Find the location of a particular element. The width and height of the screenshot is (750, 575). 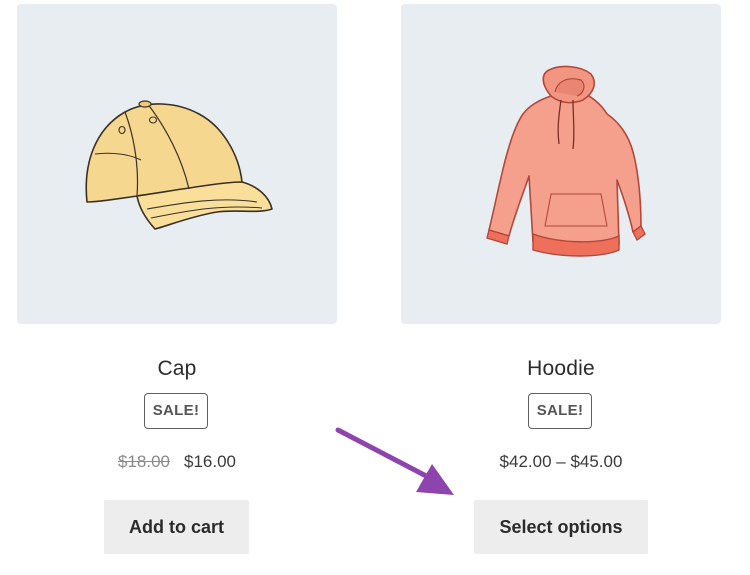

arrow-icon is located at coordinates (394, 461).